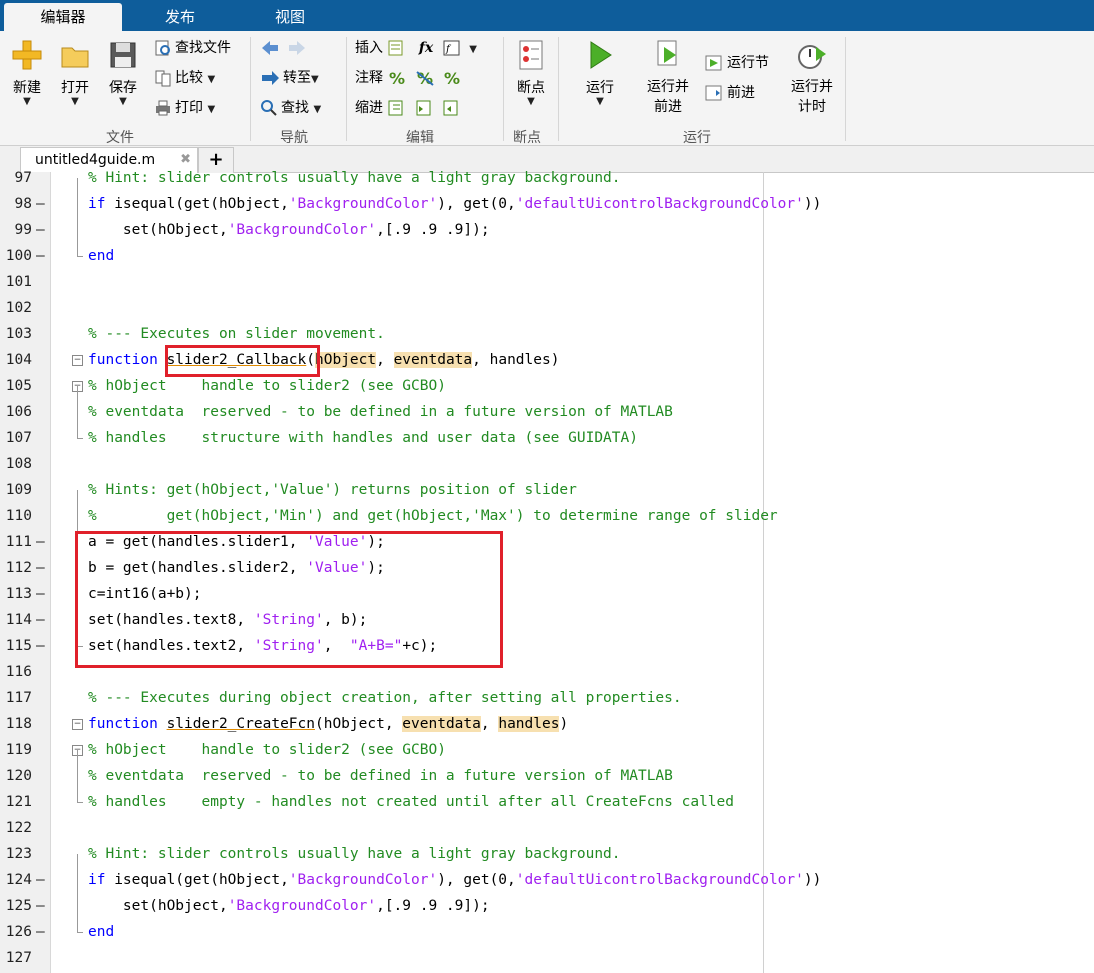 The height and width of the screenshot is (973, 1094). Describe the element at coordinates (16, 724) in the screenshot. I see `line-number: 118` at that location.